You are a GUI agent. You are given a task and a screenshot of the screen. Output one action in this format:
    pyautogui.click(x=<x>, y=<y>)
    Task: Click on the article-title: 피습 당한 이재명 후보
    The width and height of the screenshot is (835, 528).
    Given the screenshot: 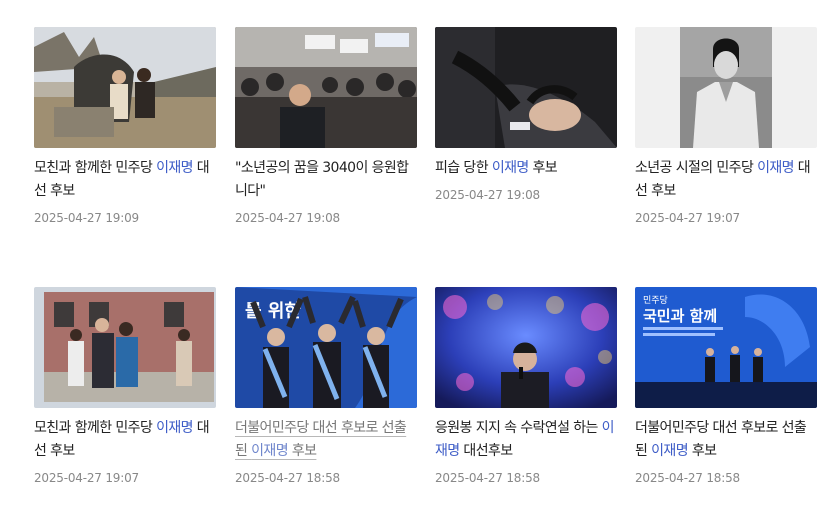 What is the action you would take?
    pyautogui.click(x=526, y=168)
    